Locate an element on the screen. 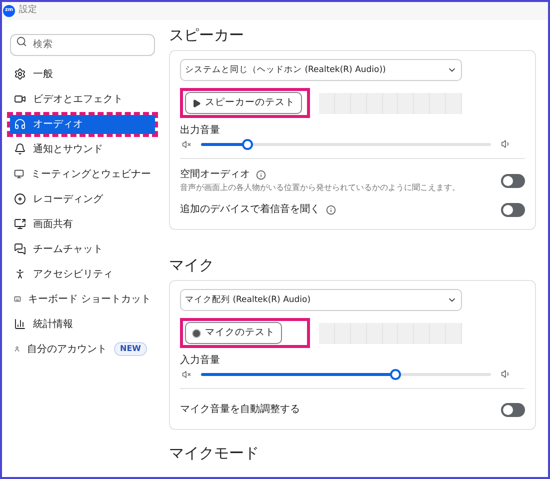 This screenshot has width=550, height=479. headphones-icon is located at coordinates (20, 124).